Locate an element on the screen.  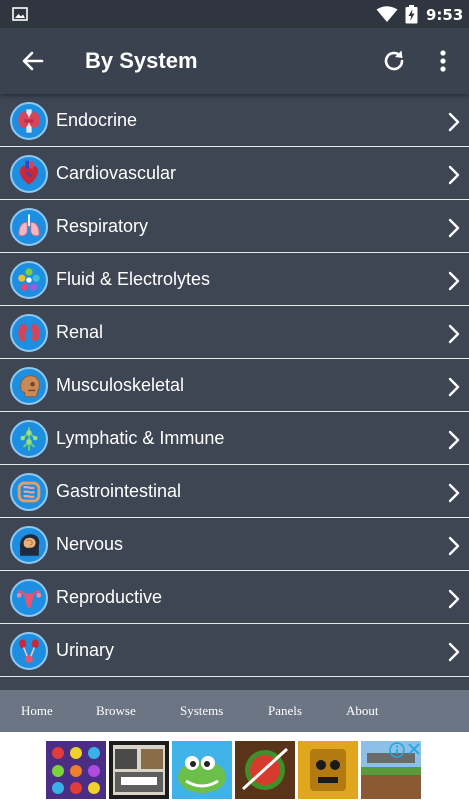
list-item-label: Fluid & Electrolytes is located at coordinates (133, 279).